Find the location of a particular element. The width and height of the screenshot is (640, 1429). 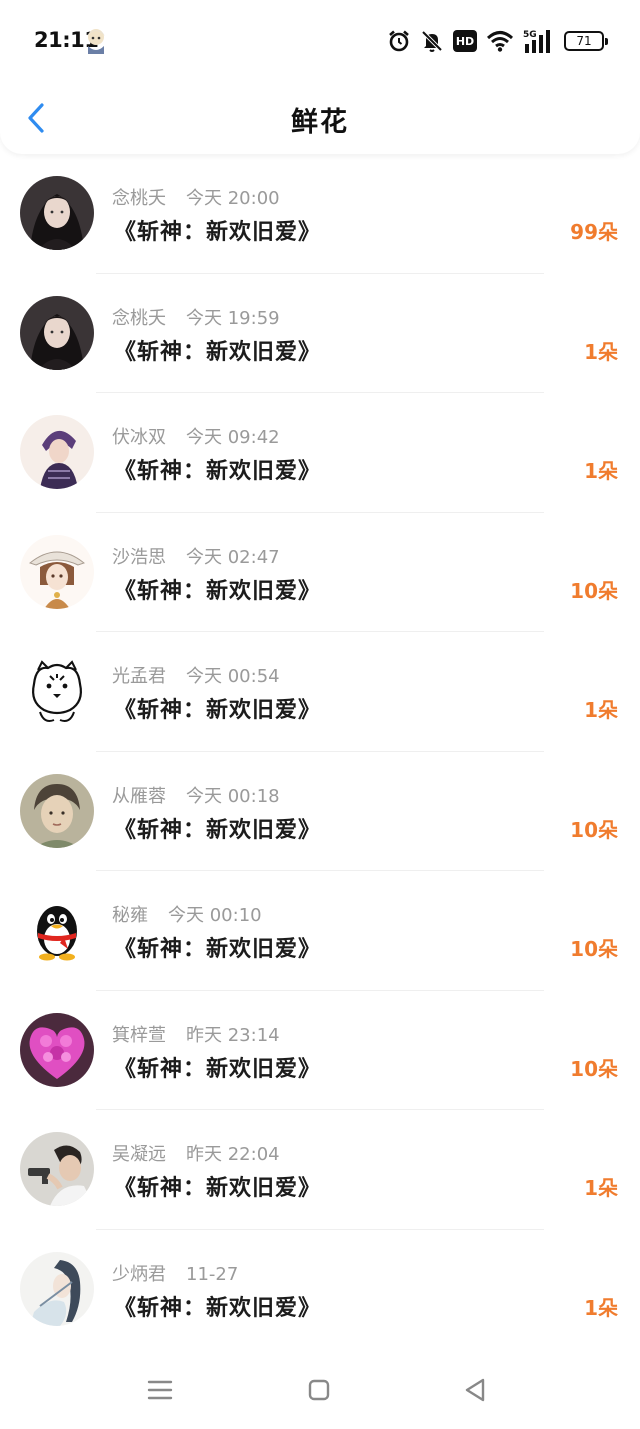

status-icons: HD 5G 71 is located at coordinates (497, 41).